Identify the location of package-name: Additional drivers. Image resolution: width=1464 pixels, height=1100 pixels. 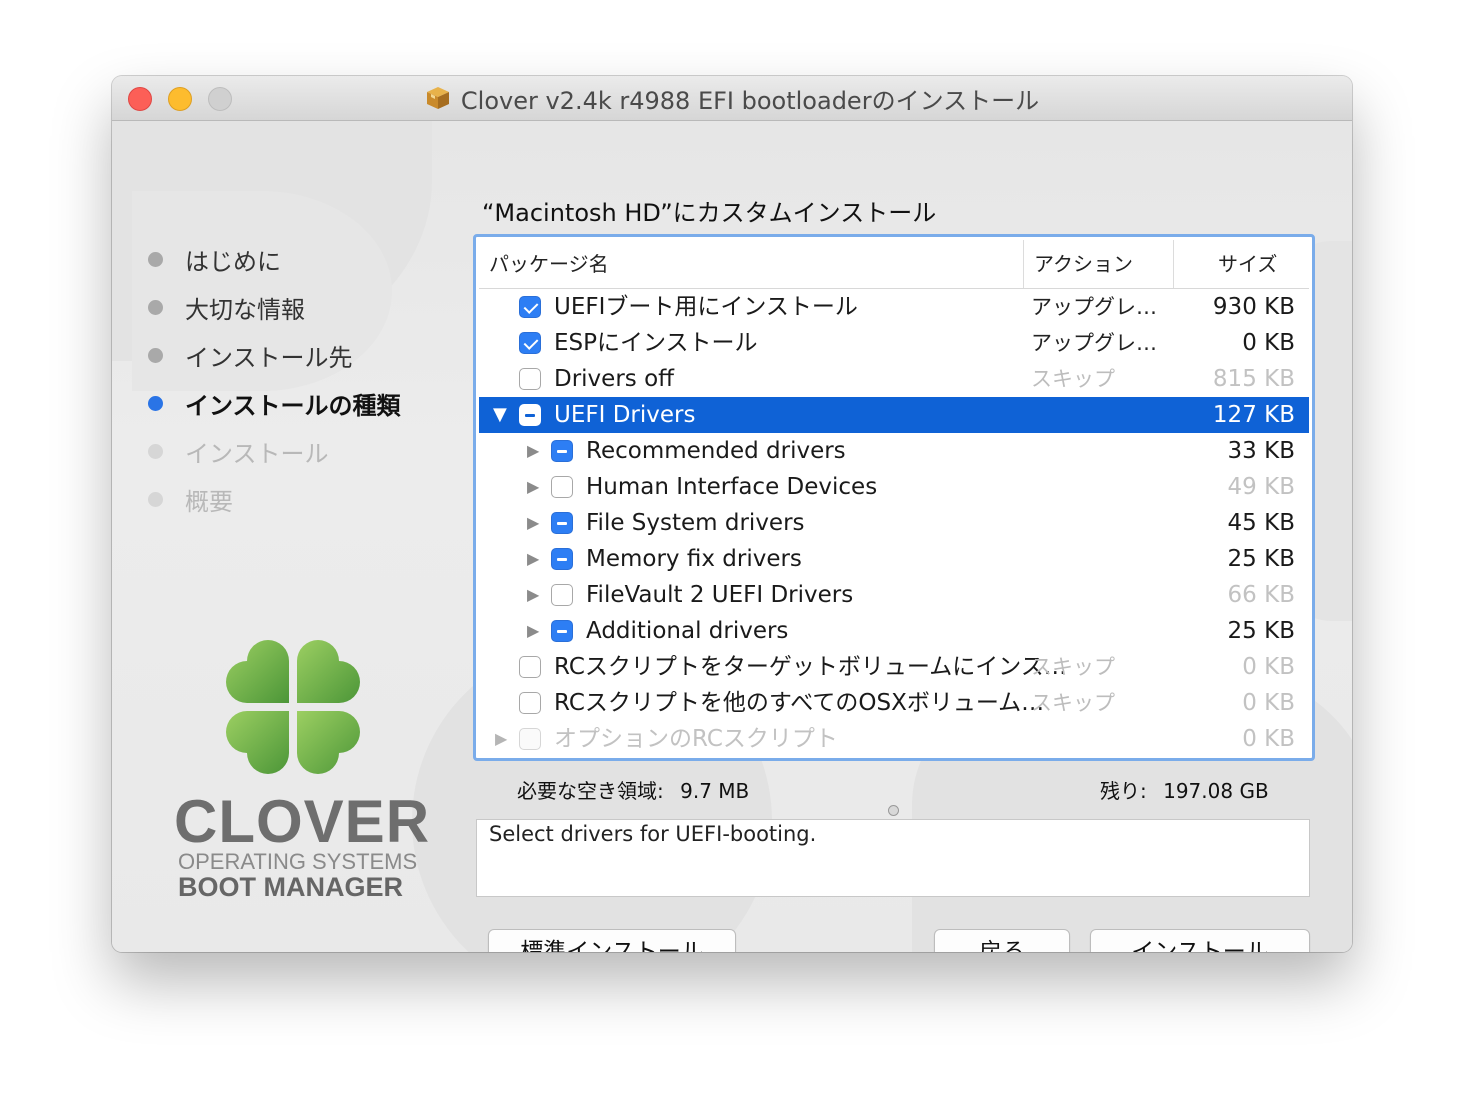
(687, 631).